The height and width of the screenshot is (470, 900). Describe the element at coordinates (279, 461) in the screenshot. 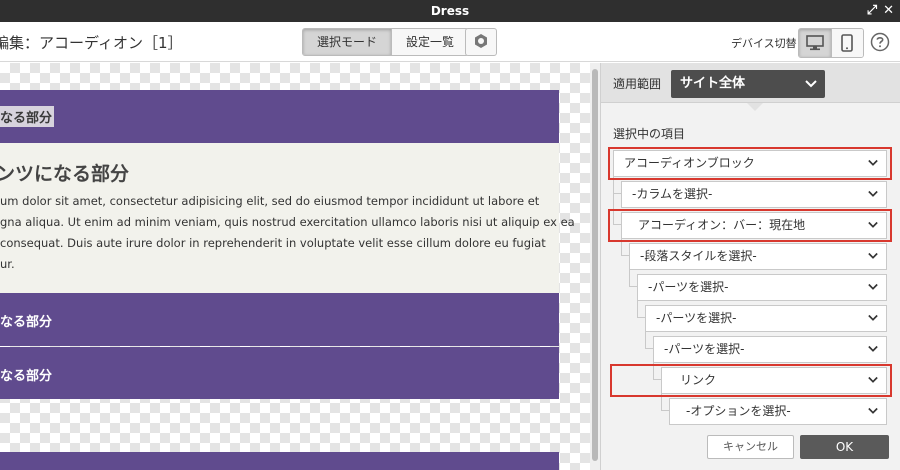

I see `accordion-bar` at that location.